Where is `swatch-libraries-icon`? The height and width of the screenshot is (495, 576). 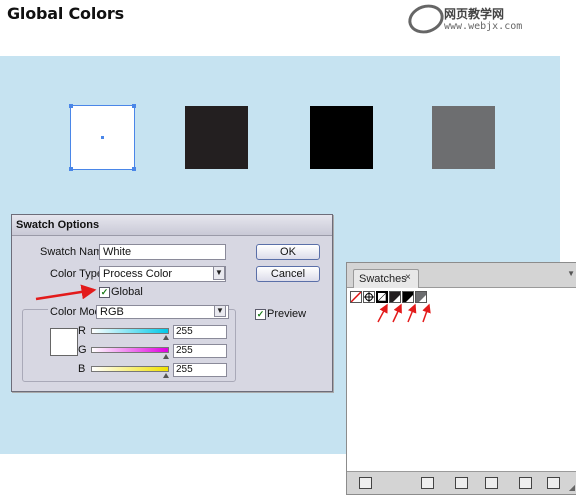
swatch-libraries-icon is located at coordinates (365, 483).